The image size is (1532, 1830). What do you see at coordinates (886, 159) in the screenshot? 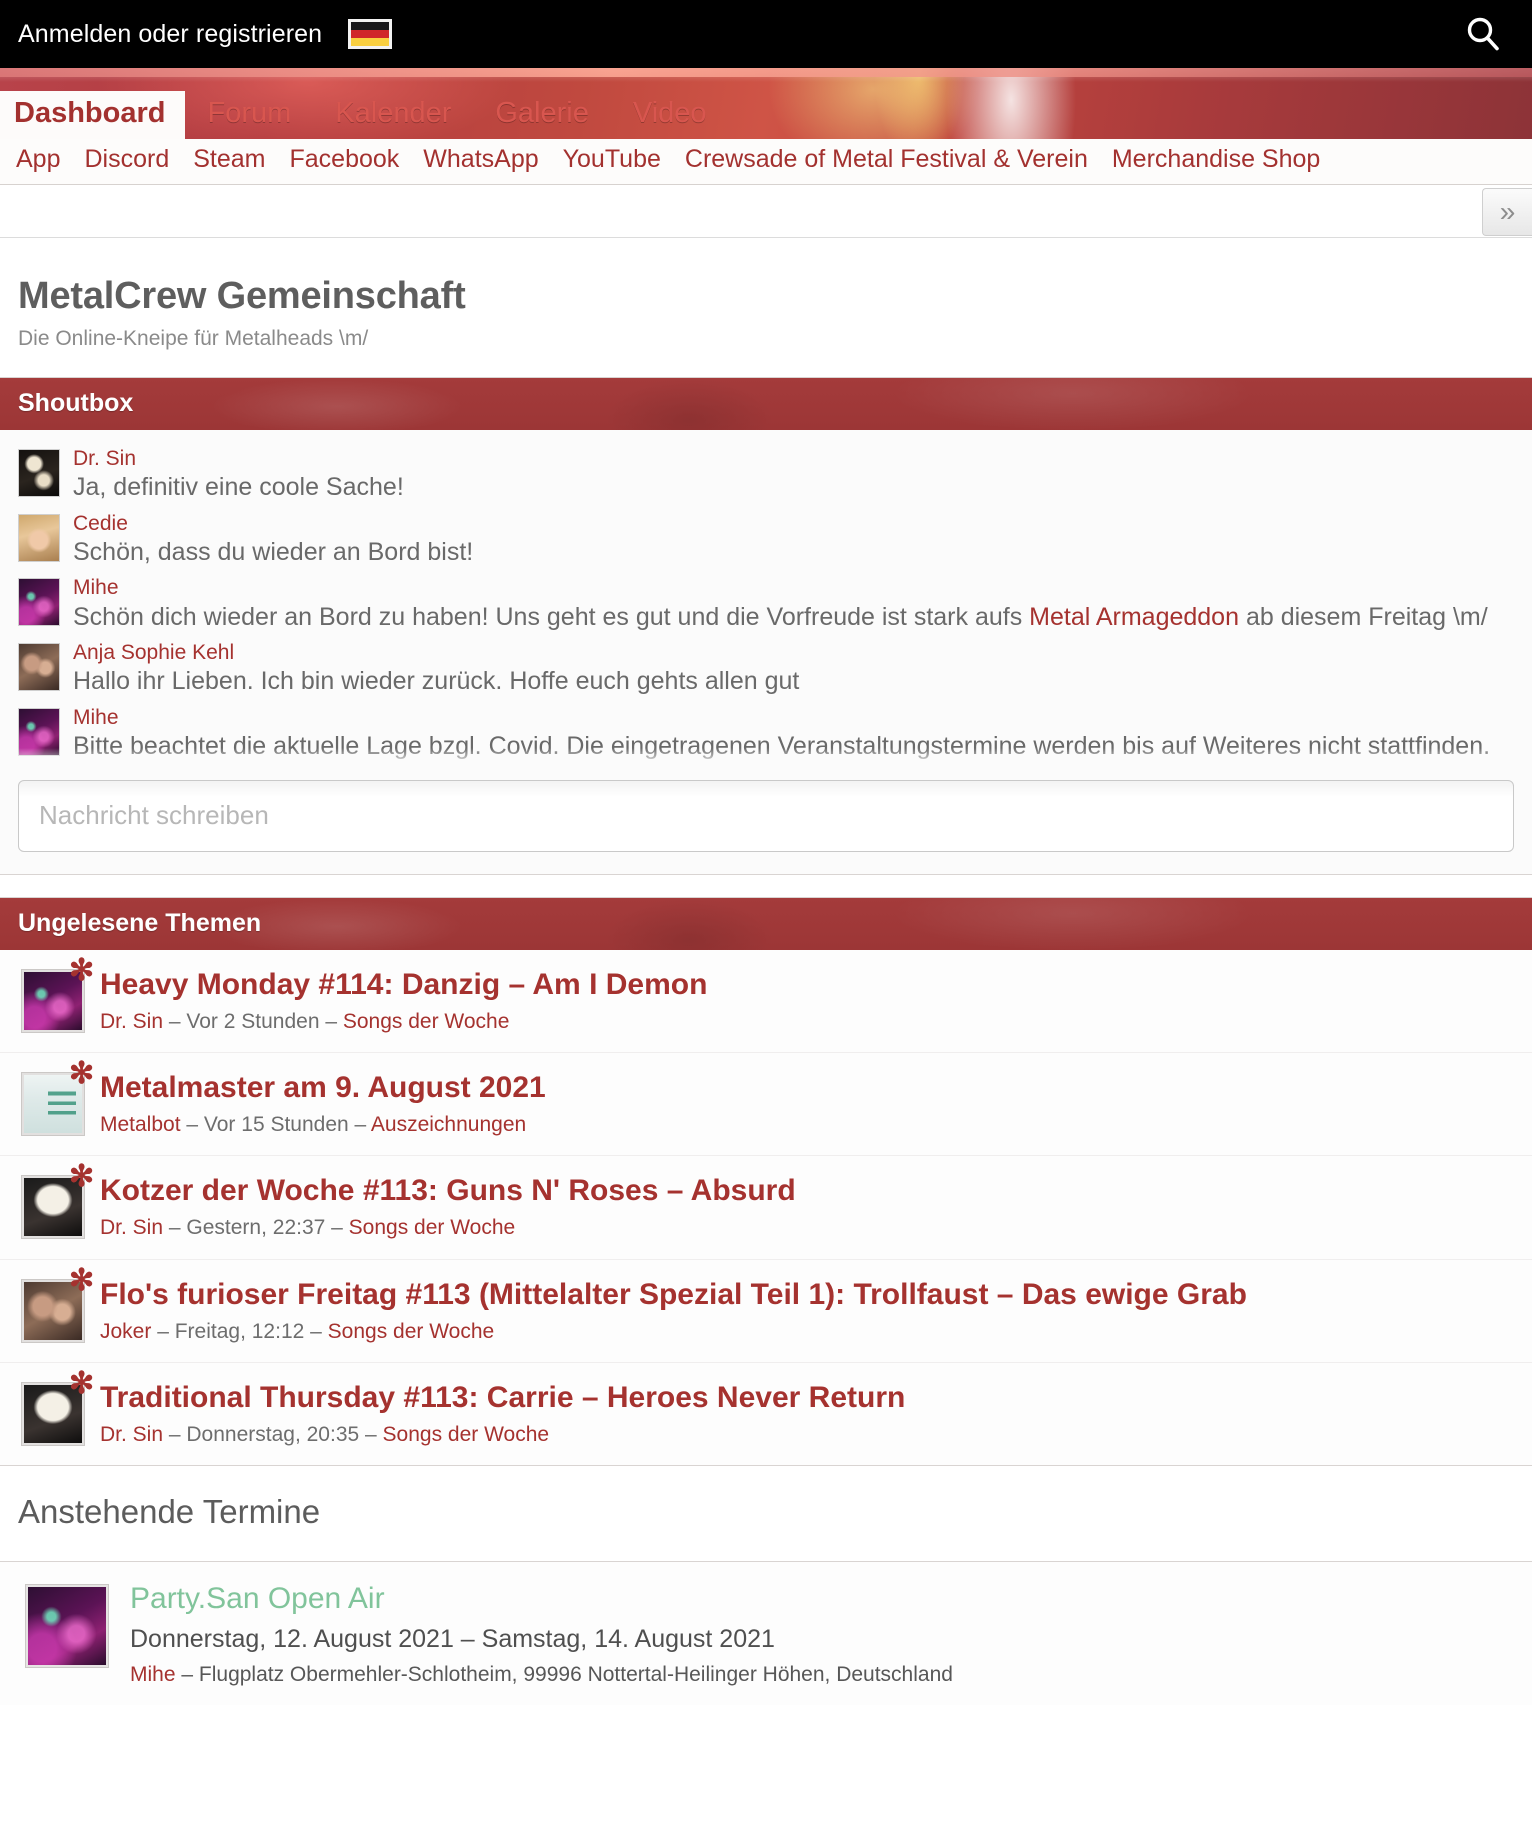
I see `subnav-item-crewsade: Crewsade of Metal Festival & Verein` at bounding box center [886, 159].